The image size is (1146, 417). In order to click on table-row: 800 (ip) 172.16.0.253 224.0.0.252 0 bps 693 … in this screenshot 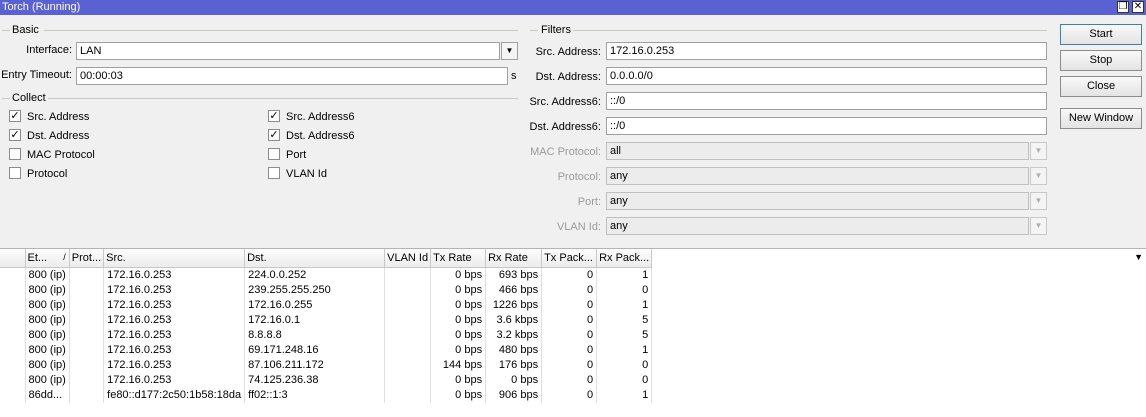, I will do `click(326, 275)`.